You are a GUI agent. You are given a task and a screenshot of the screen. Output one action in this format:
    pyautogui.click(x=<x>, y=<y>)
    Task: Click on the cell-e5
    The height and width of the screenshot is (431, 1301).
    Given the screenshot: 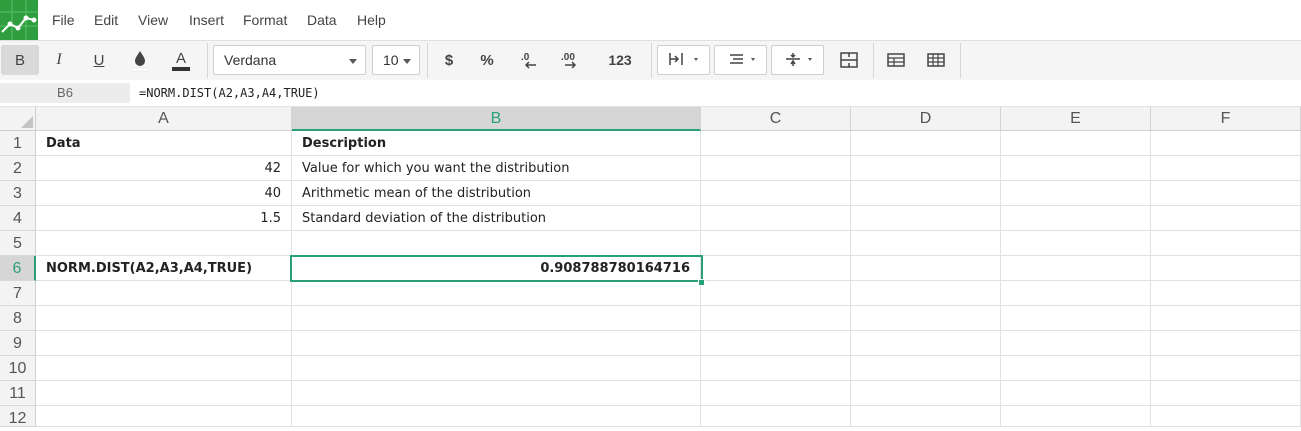 What is the action you would take?
    pyautogui.click(x=1076, y=243)
    